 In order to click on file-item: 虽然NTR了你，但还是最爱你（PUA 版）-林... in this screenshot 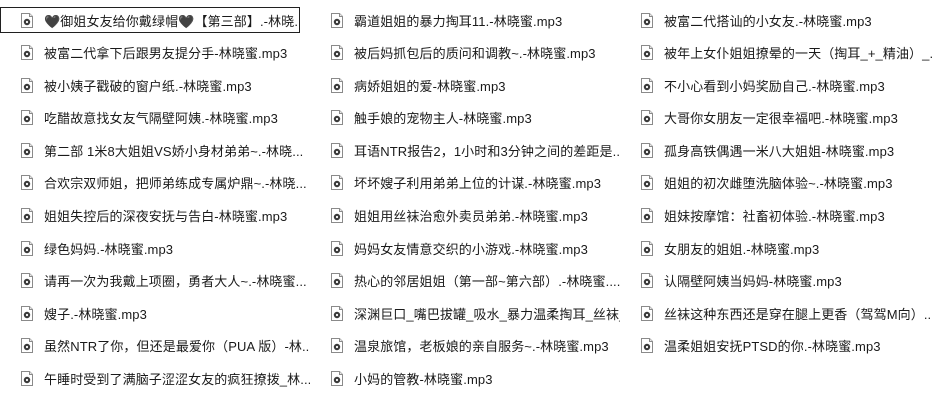, I will do `click(155, 346)`.